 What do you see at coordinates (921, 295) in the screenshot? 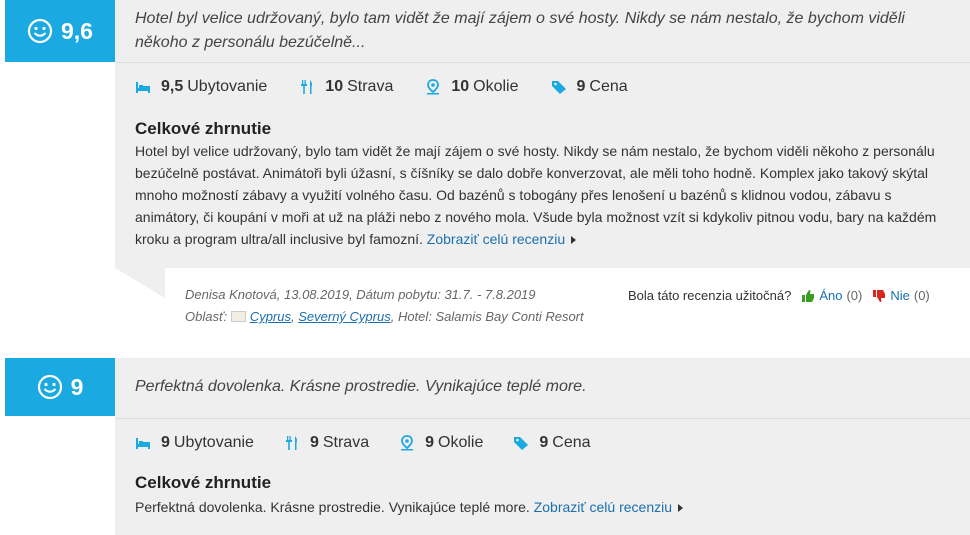
I see `vote-no-count: (0)` at bounding box center [921, 295].